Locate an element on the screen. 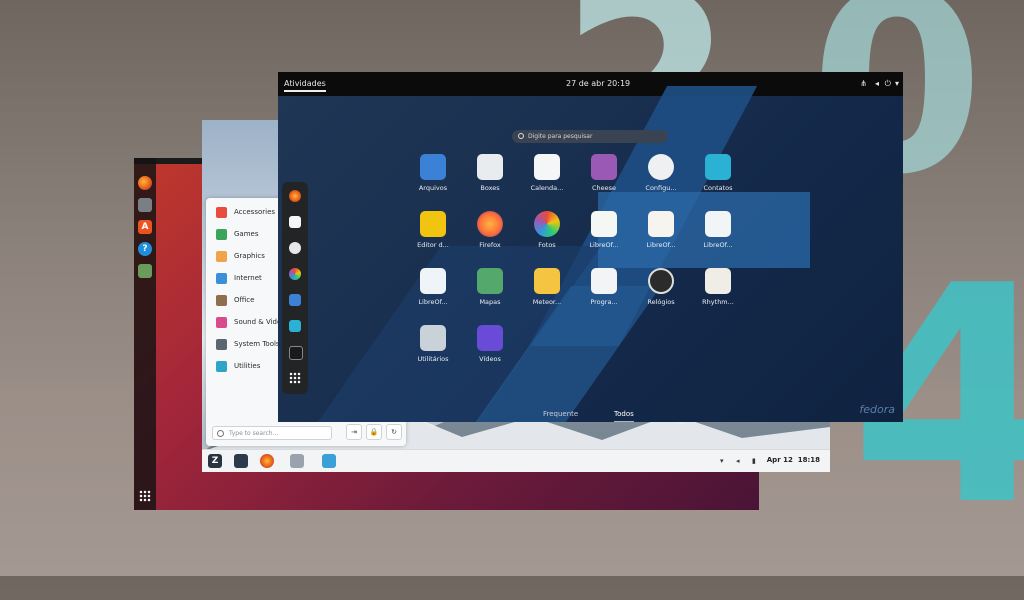 The width and height of the screenshot is (1024, 600). app-label: Boxes is located at coordinates (490, 188).